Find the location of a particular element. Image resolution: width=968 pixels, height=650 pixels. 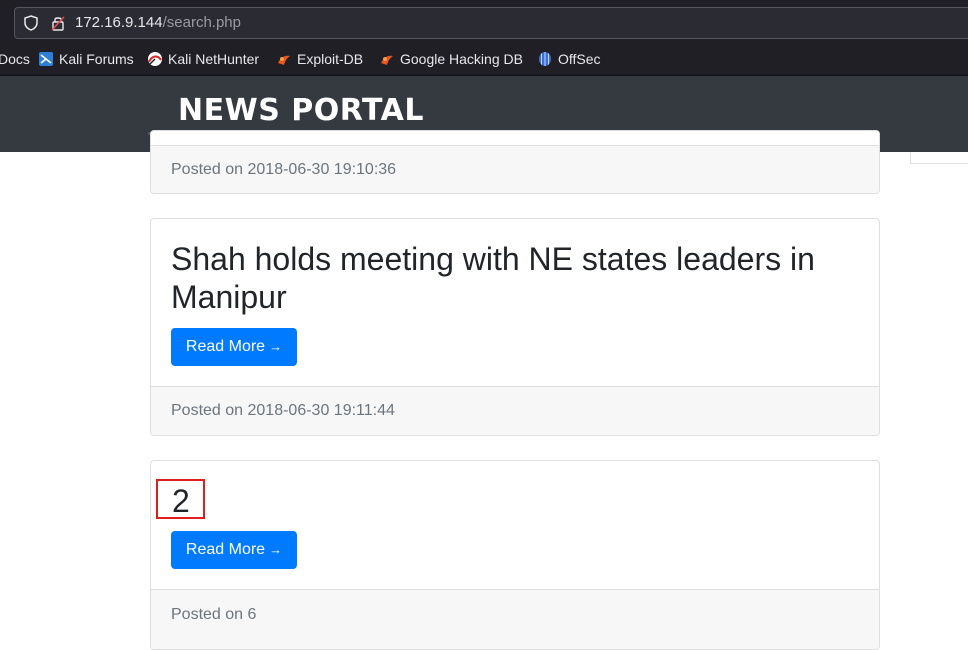

url-text: 172.16.9.144/search.php is located at coordinates (158, 23).